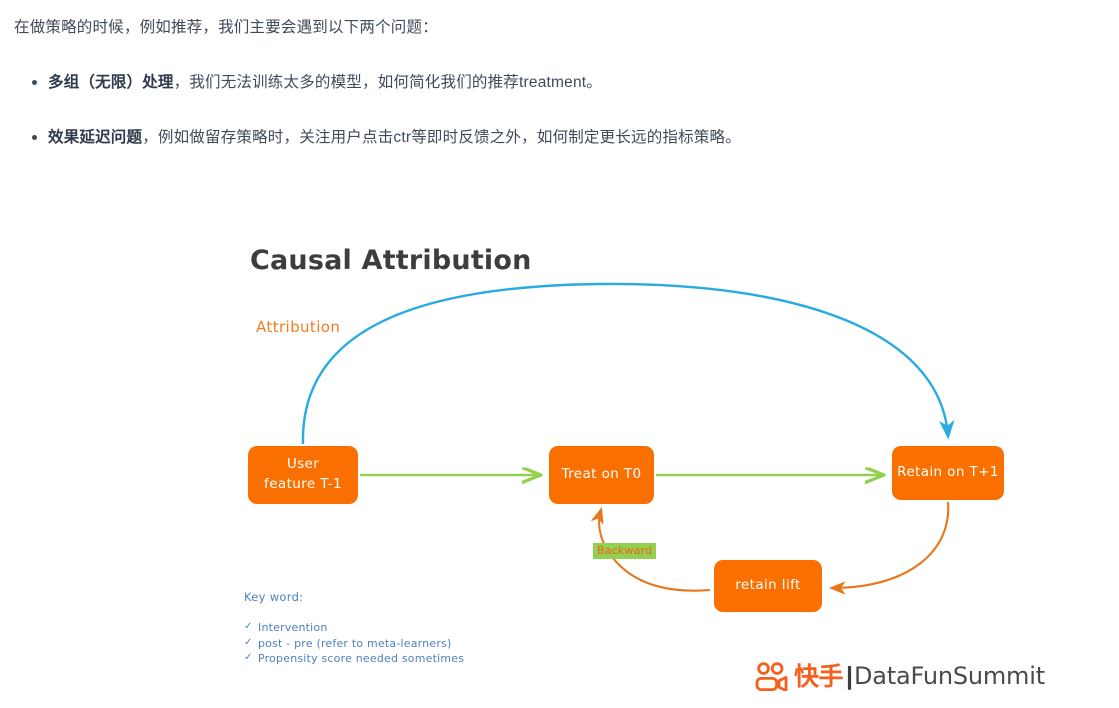  What do you see at coordinates (625, 551) in the screenshot?
I see `backward-edge-label: Backward` at bounding box center [625, 551].